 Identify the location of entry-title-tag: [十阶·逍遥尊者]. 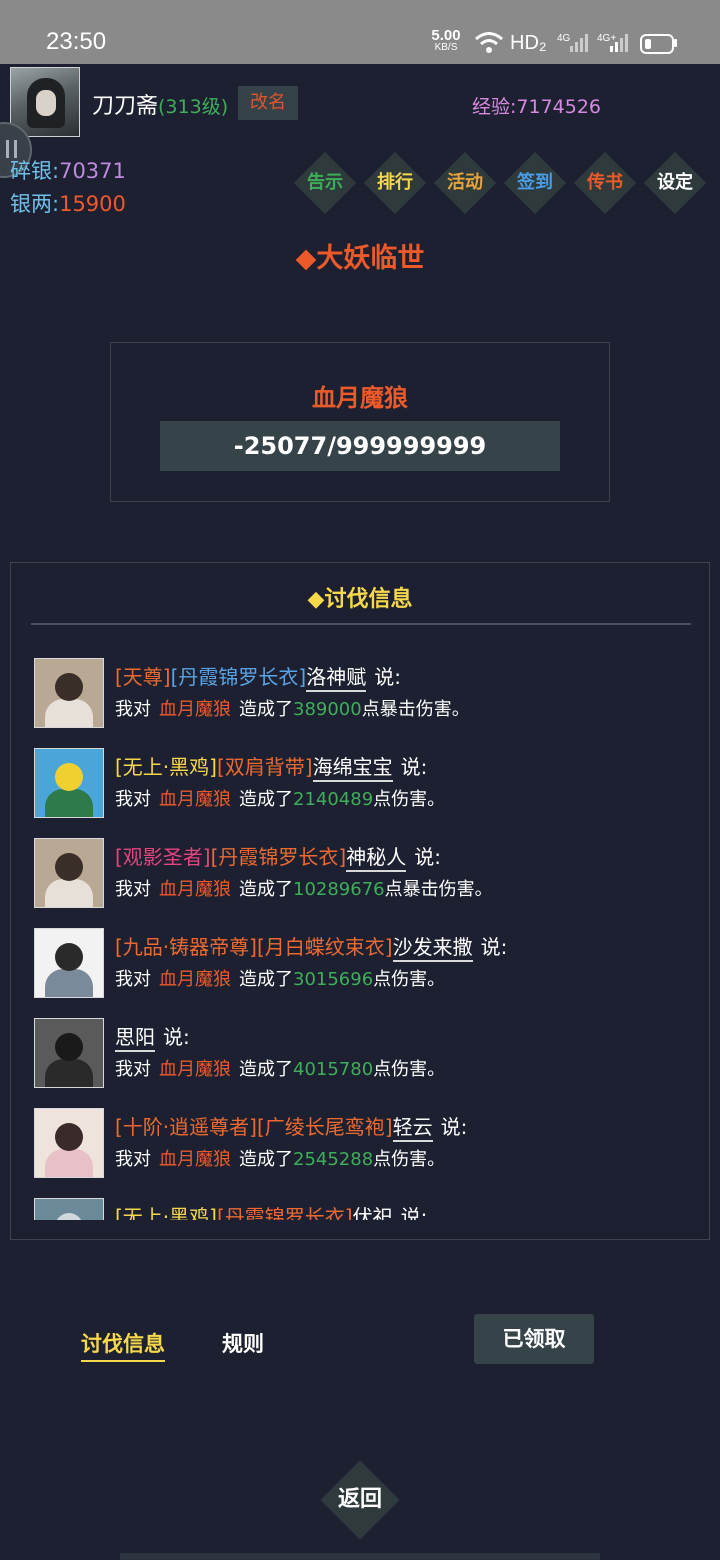
(186, 1127).